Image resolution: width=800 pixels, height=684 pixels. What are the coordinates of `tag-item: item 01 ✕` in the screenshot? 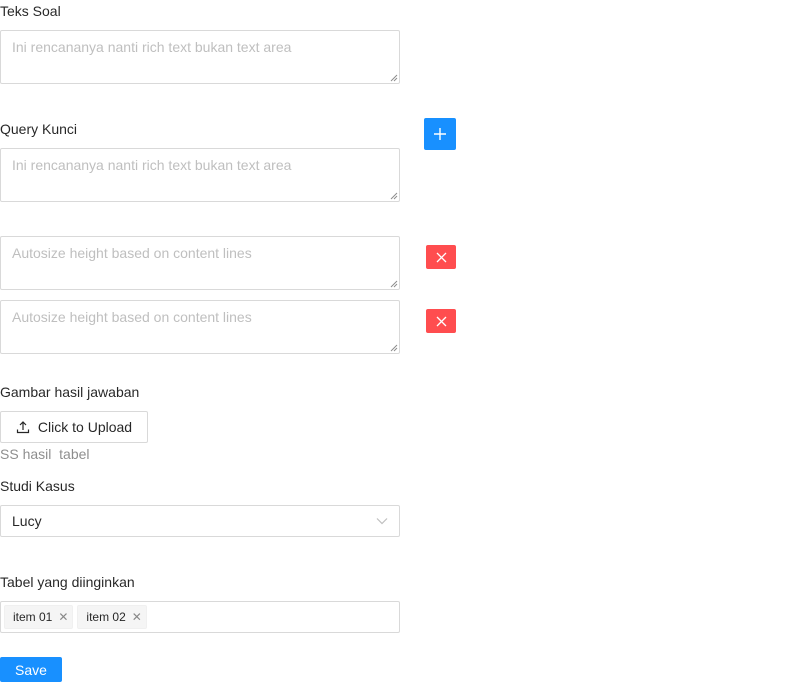 It's located at (39, 617).